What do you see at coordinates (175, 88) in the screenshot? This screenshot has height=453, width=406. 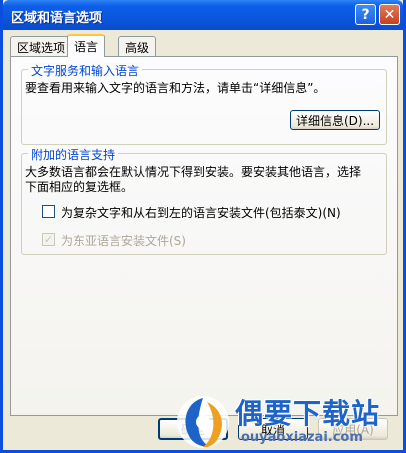 I see `text-services-description: 要查看用来输入文字的语言和方法，请单击“详细信息”。` at bounding box center [175, 88].